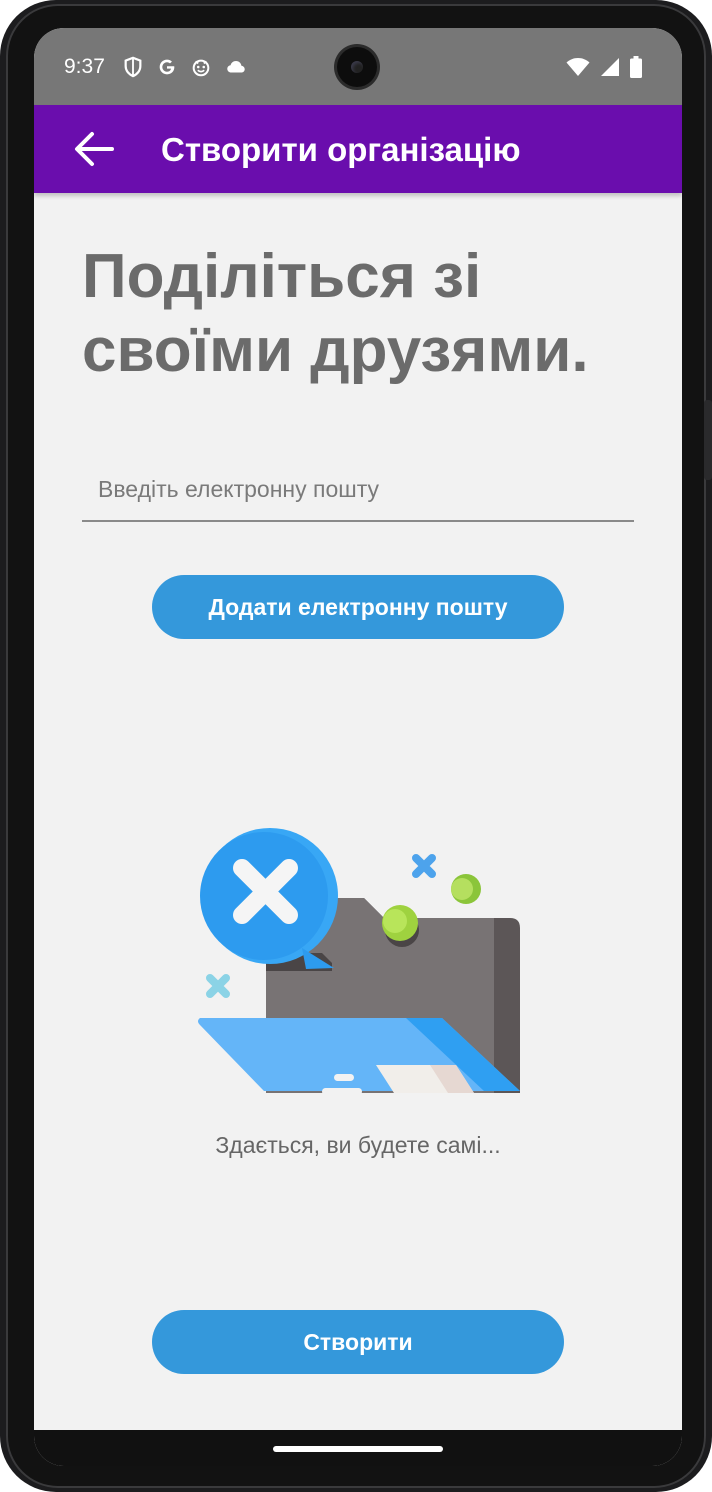 The image size is (712, 1492). I want to click on app-bar: Створити організацію, so click(358, 149).